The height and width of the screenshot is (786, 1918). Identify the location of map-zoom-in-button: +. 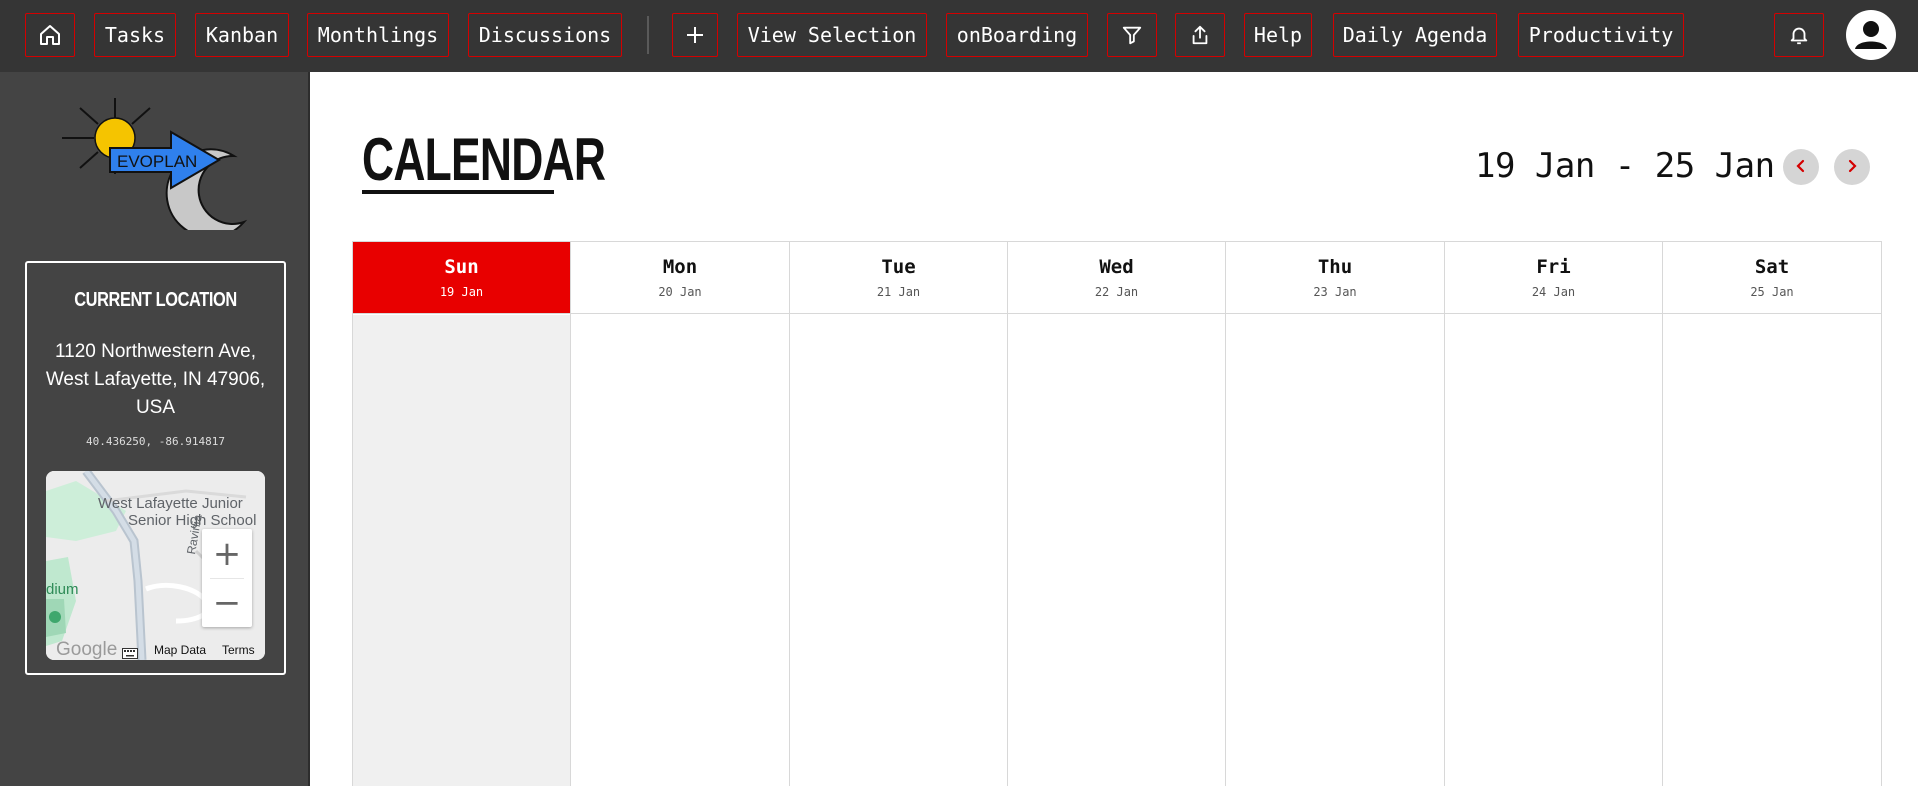
(227, 553).